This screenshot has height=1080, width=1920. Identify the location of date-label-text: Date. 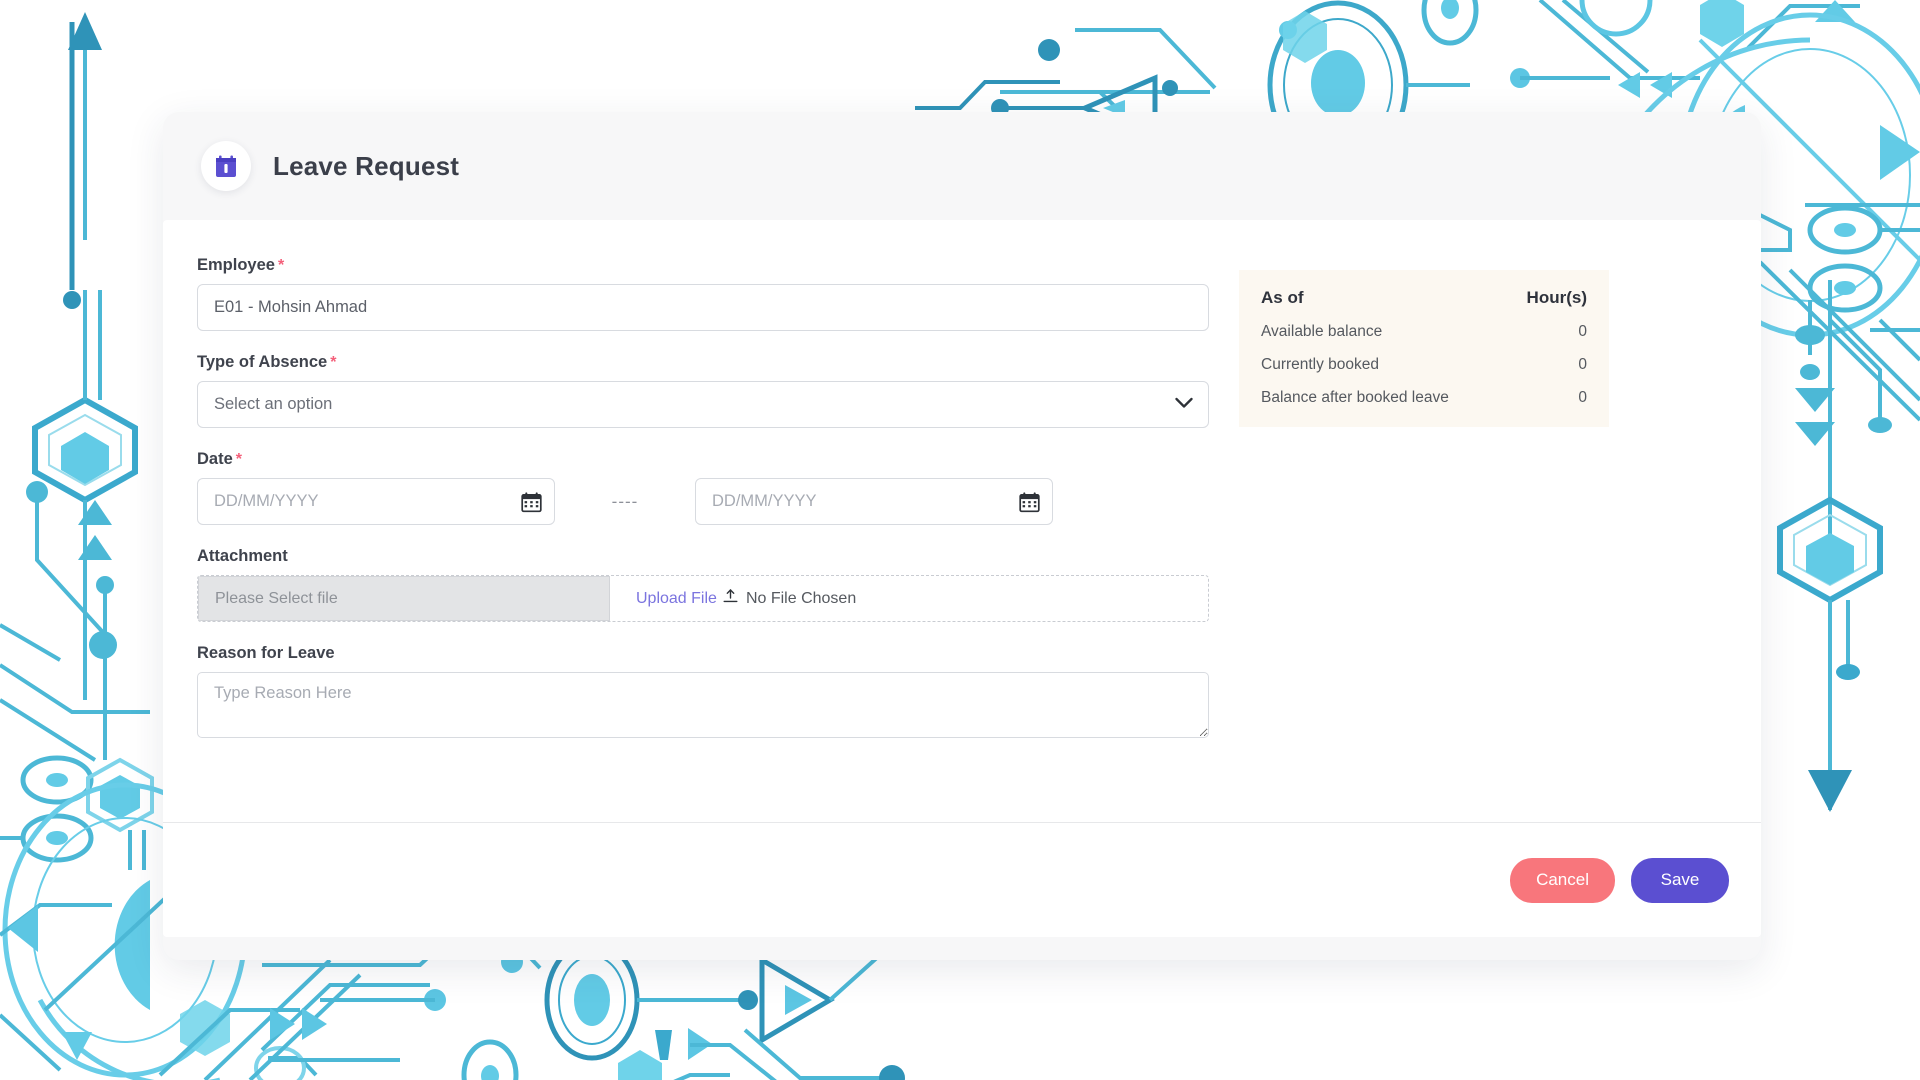
(215, 459).